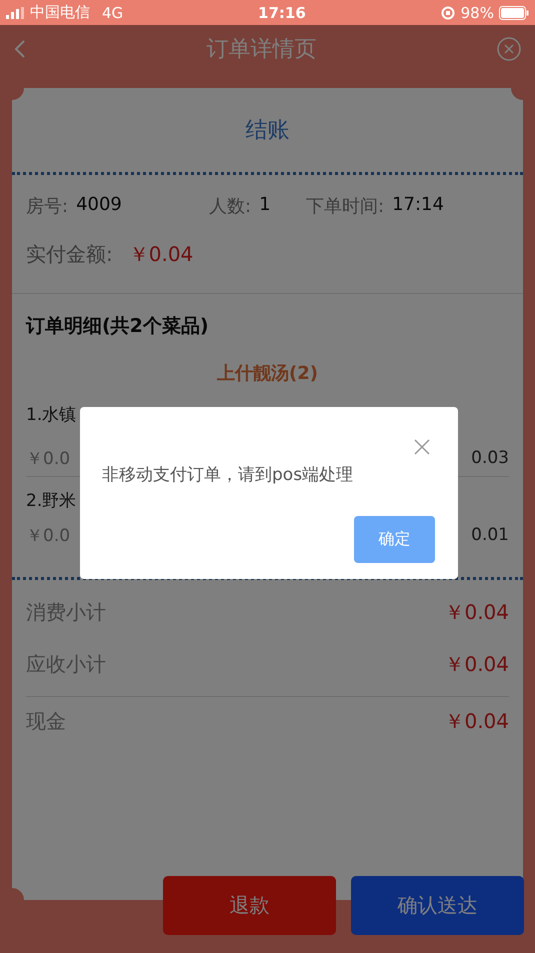 The height and width of the screenshot is (953, 535). What do you see at coordinates (15, 12) in the screenshot?
I see `signal-icon` at bounding box center [15, 12].